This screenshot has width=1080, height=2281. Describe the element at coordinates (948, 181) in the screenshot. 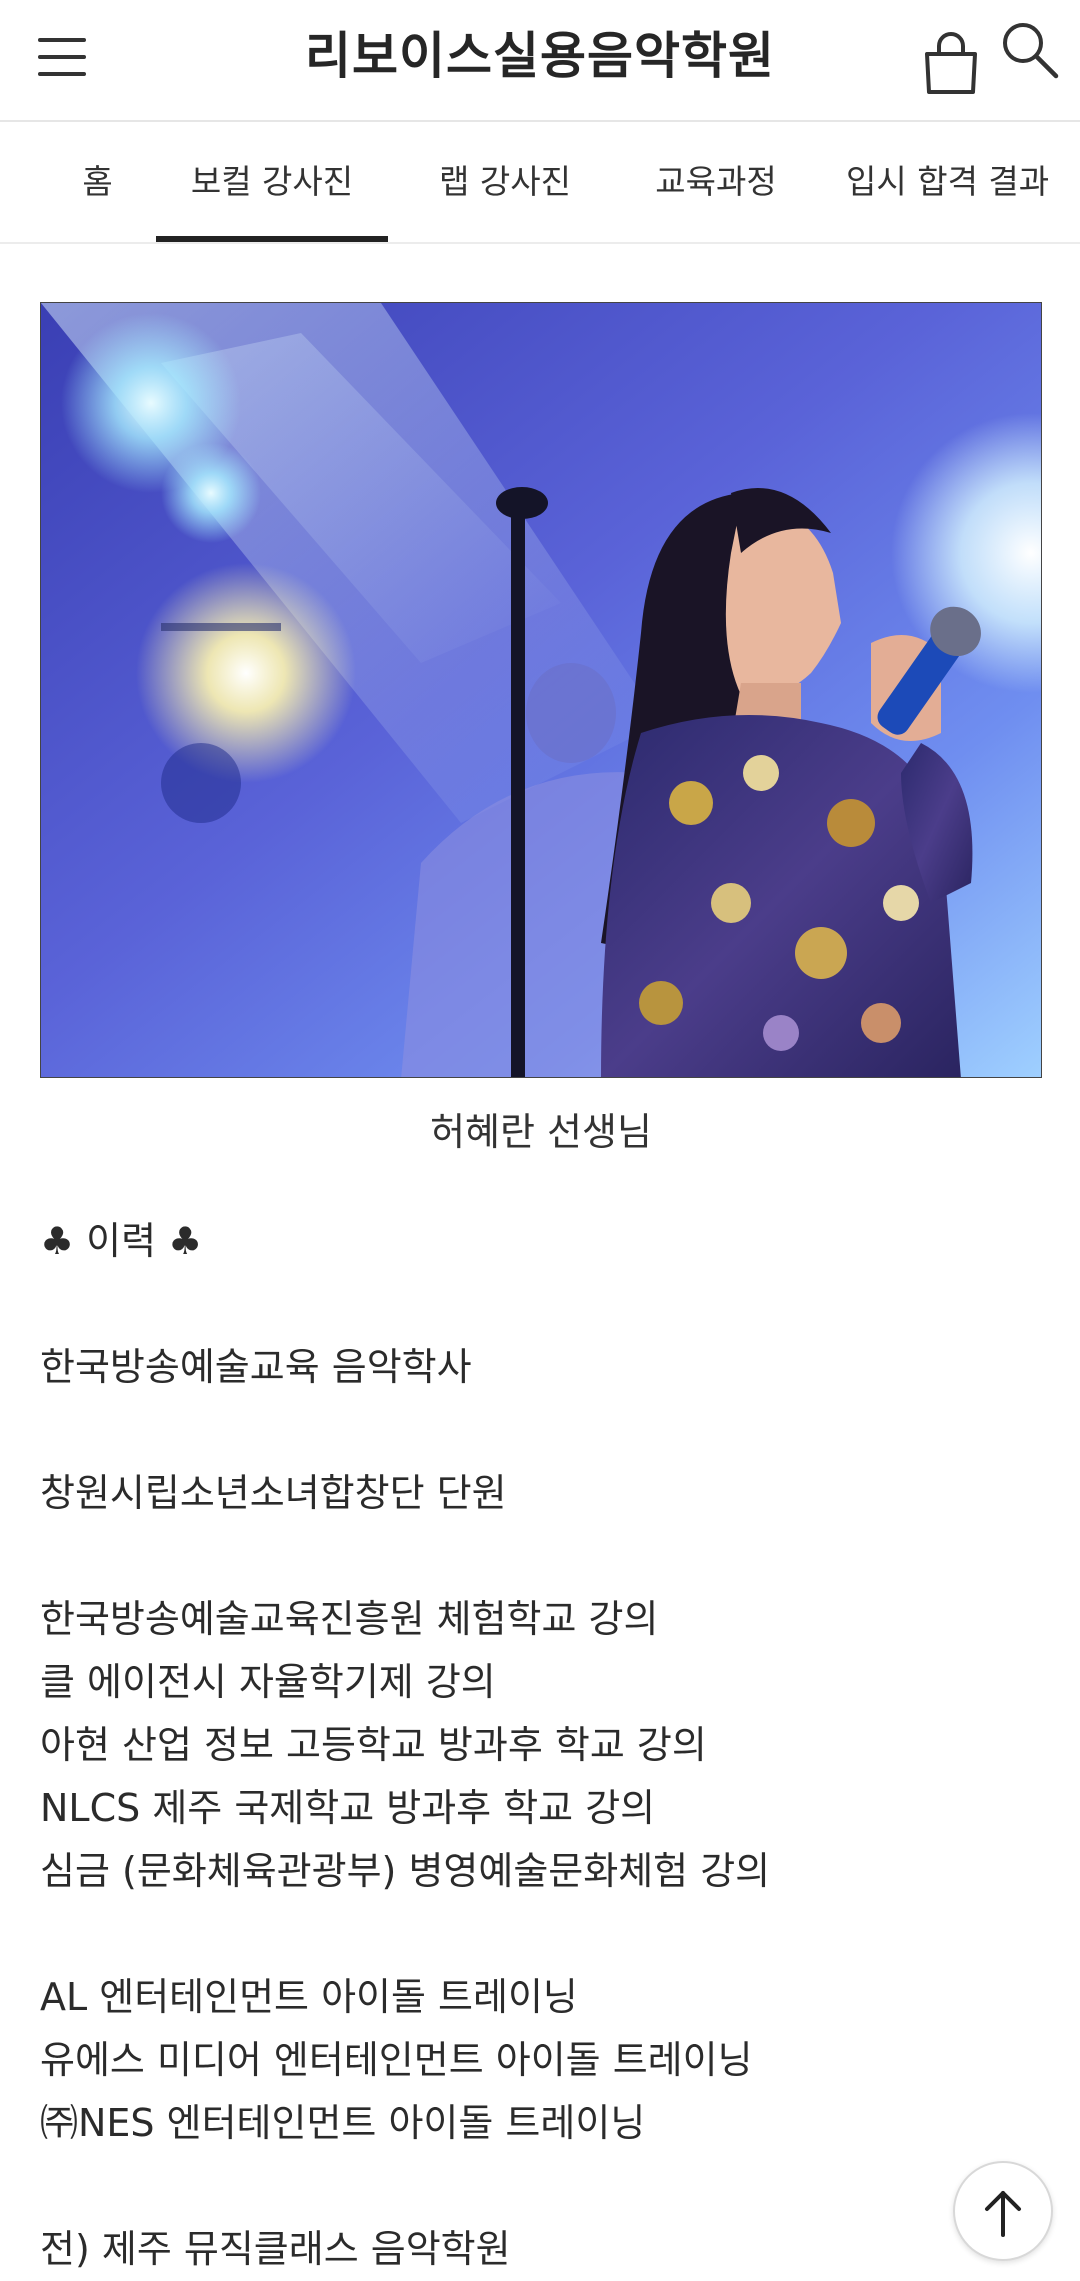

I see `tab-label: 입시 합격 결과` at that location.